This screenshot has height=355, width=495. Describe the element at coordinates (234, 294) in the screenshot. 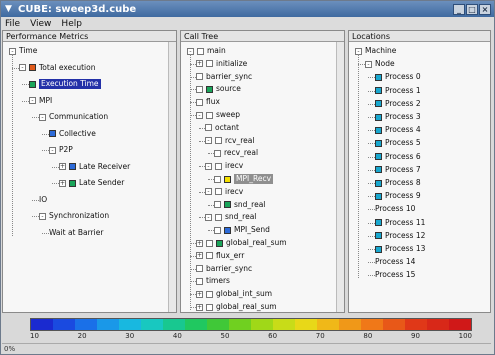

I see `call-tree-row: + global_int_sum` at that location.